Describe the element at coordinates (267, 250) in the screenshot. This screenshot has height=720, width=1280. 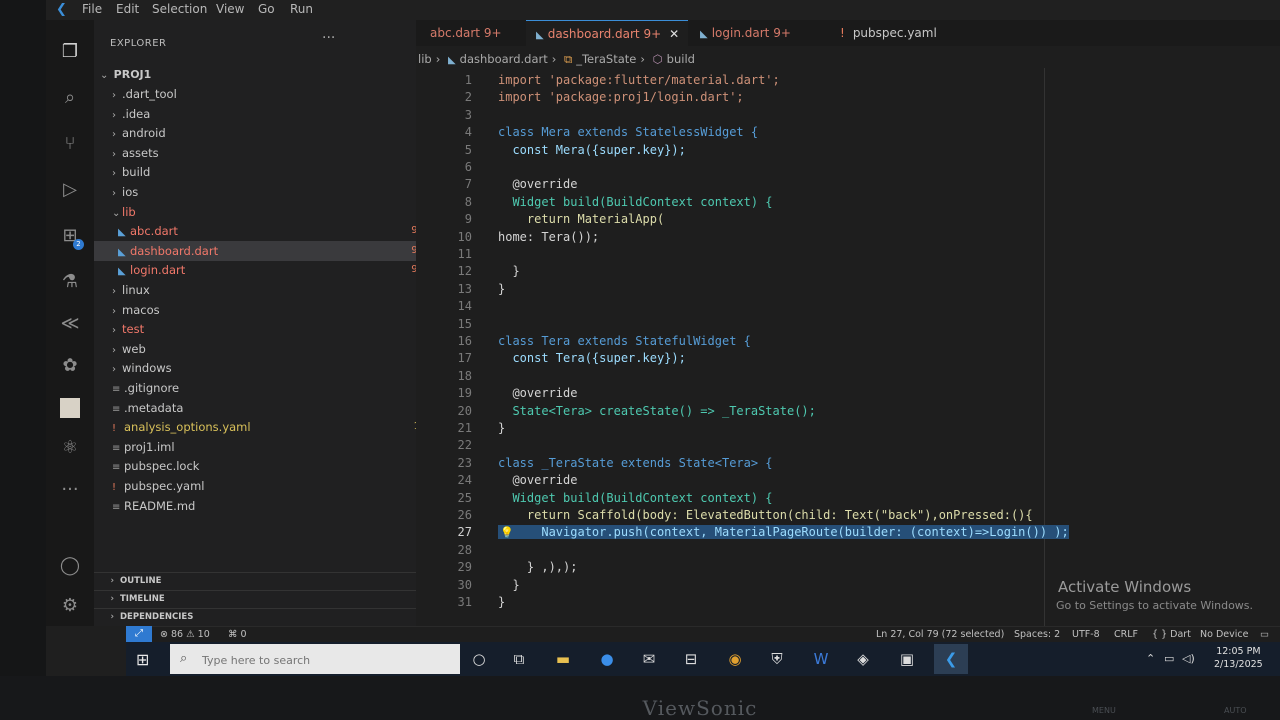
I see `tree-item: ◣dashboard.dart9+` at that location.